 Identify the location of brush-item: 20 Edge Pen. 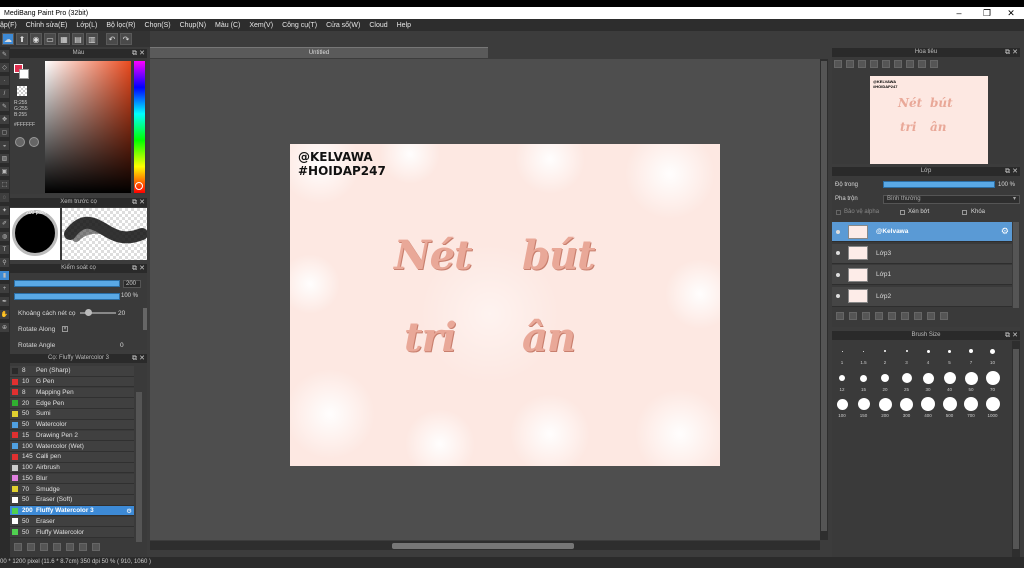
(72, 403).